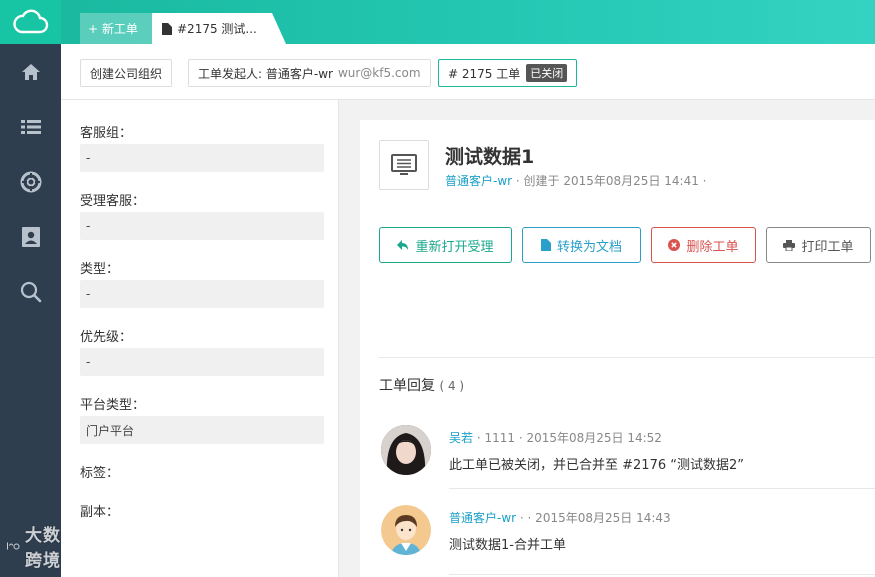 The image size is (875, 577). What do you see at coordinates (569, 438) in the screenshot?
I see `reply-info: · 1111 · 2015年08月25日 14:52` at bounding box center [569, 438].